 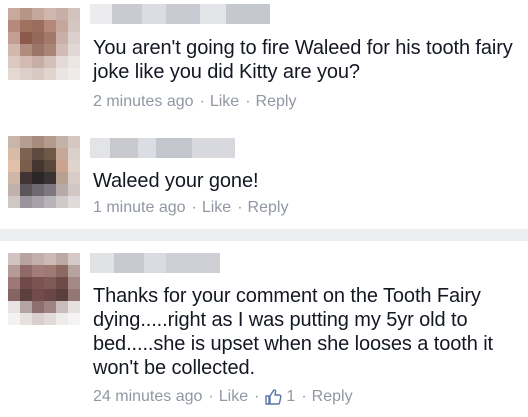 What do you see at coordinates (176, 181) in the screenshot?
I see `comment-text: Waleed your gone!` at bounding box center [176, 181].